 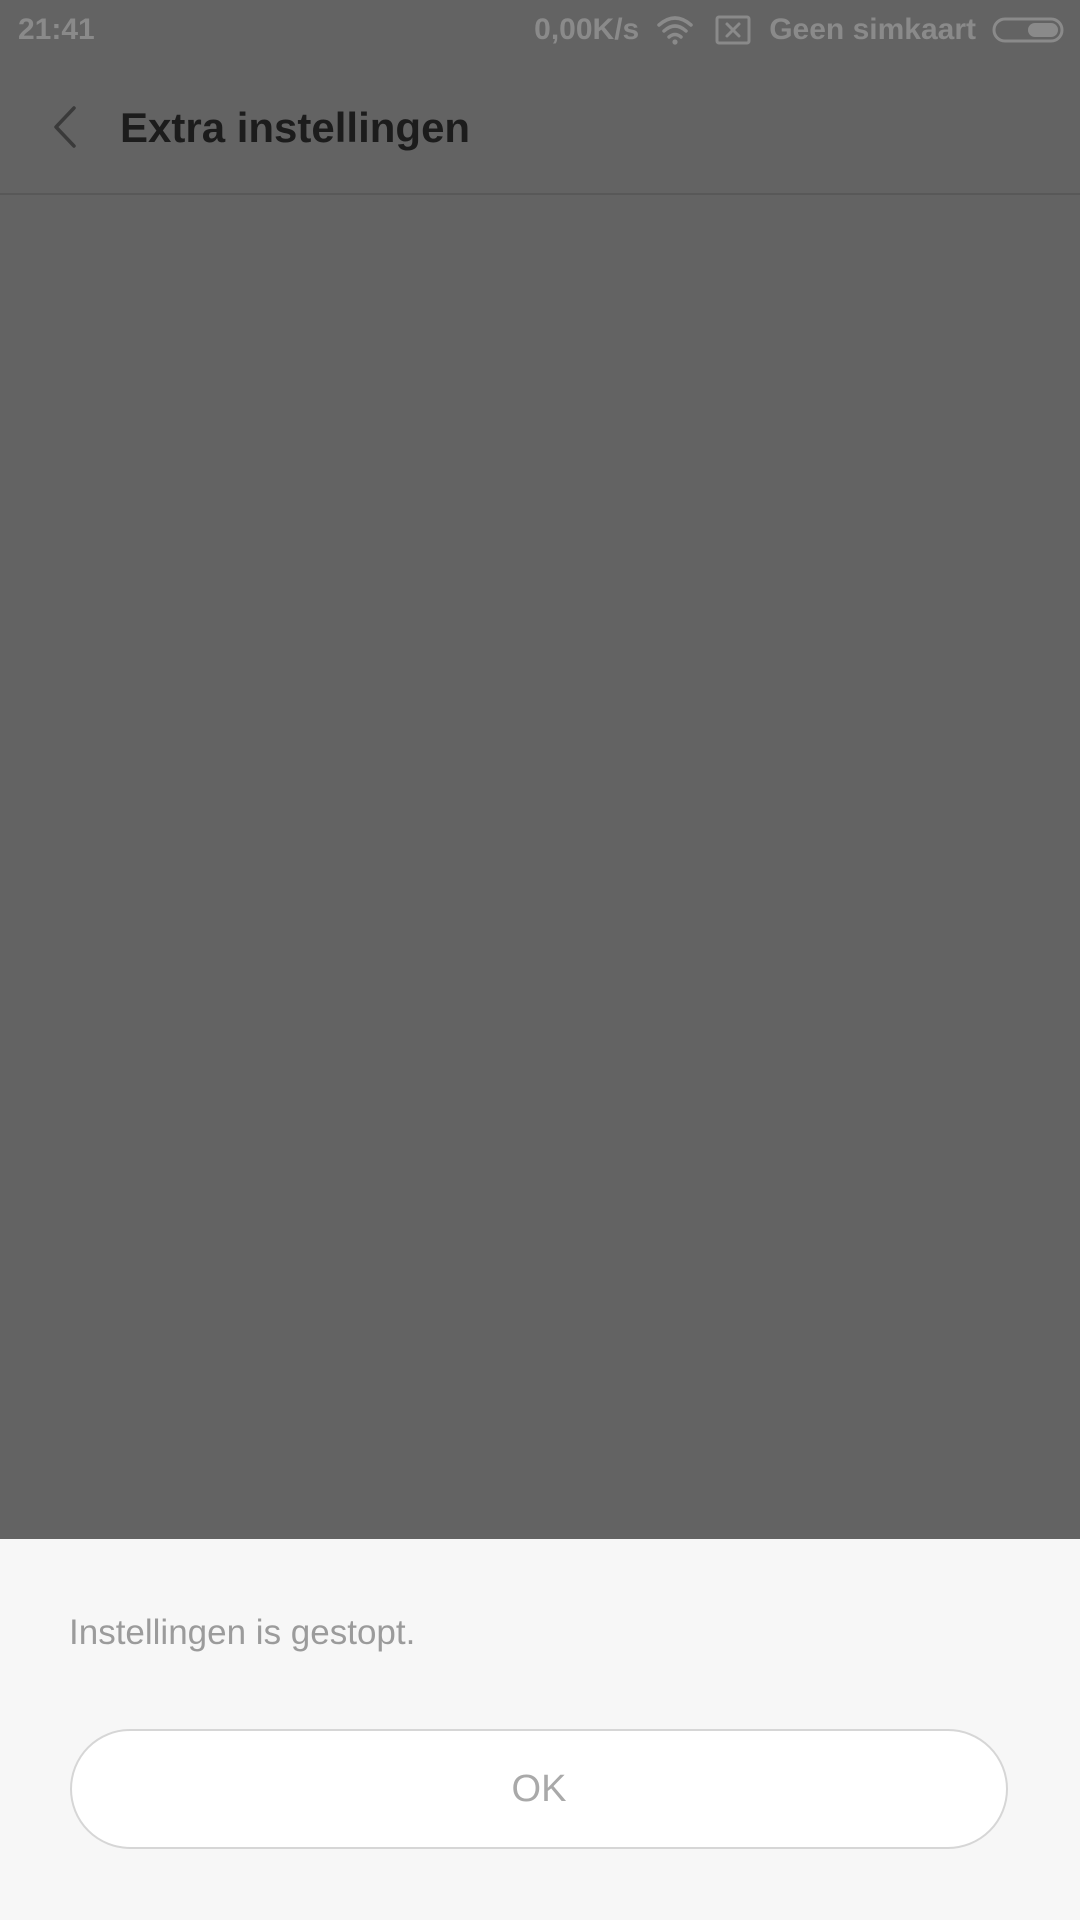 What do you see at coordinates (242, 1632) in the screenshot?
I see `dialog-message: Instellingen is gestopt.` at bounding box center [242, 1632].